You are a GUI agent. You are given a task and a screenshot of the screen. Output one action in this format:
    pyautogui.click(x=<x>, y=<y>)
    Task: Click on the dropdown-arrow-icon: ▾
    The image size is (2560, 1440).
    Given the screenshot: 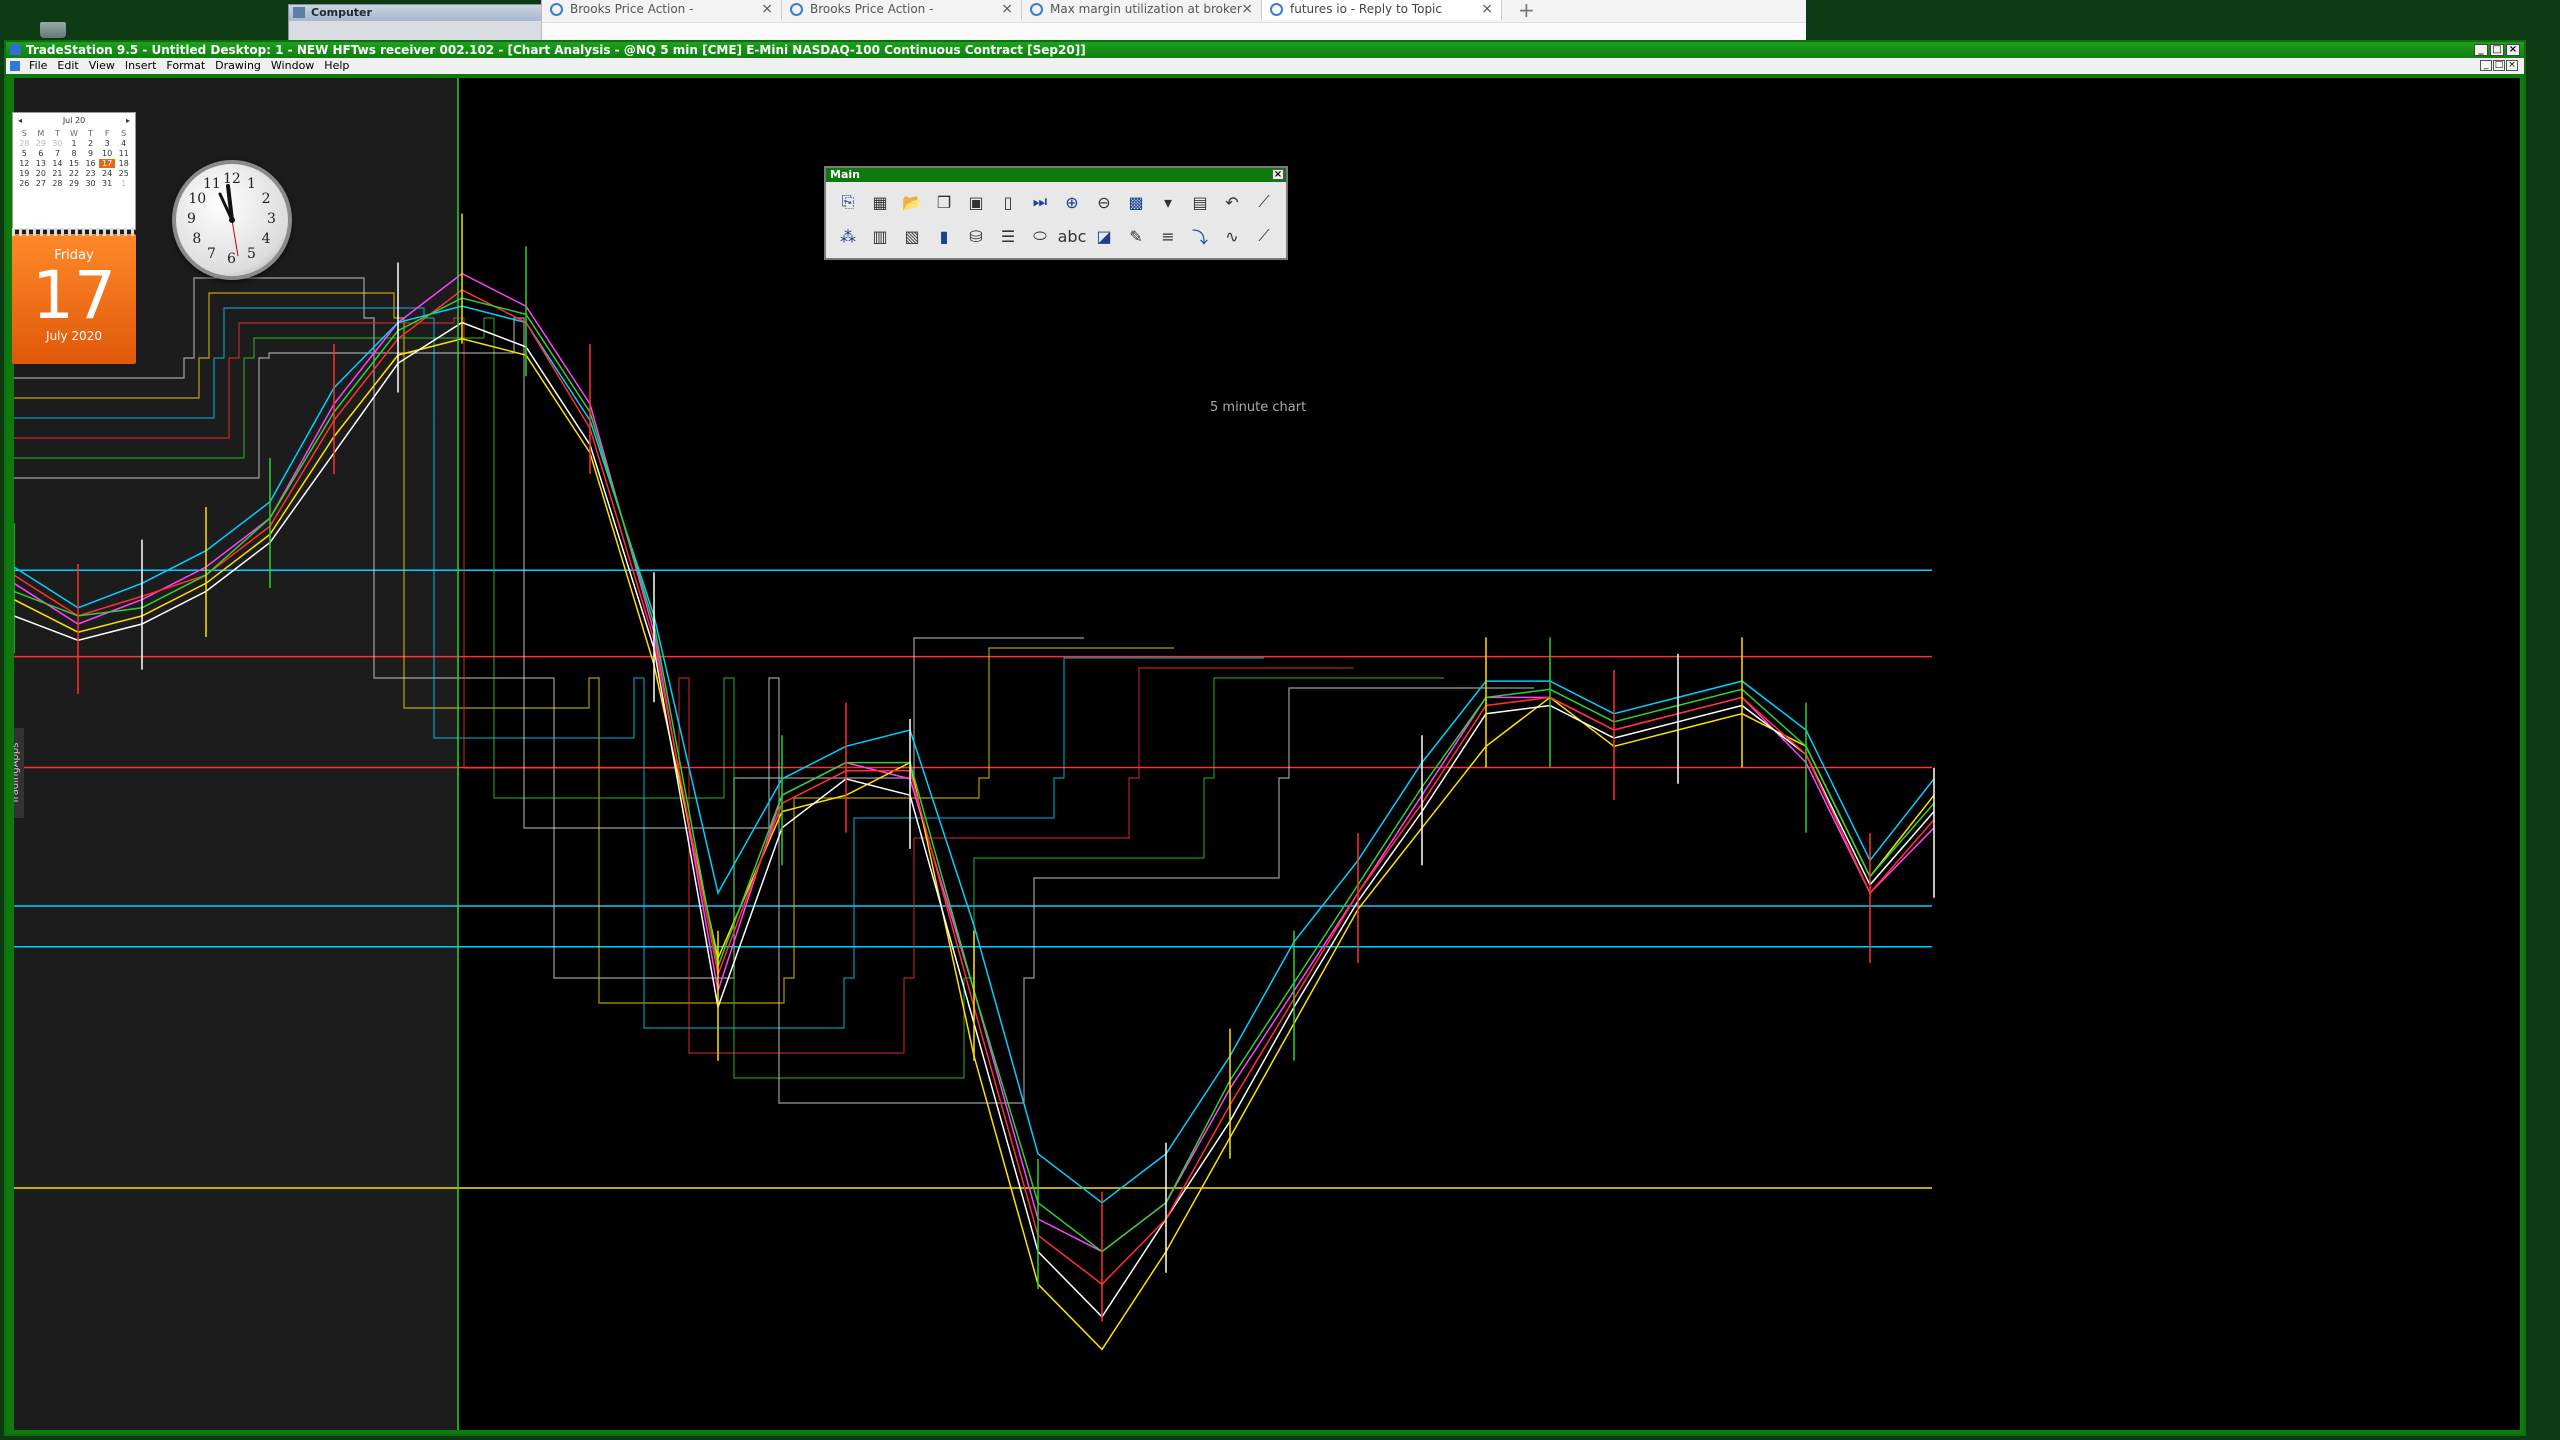 What is the action you would take?
    pyautogui.click(x=1168, y=202)
    